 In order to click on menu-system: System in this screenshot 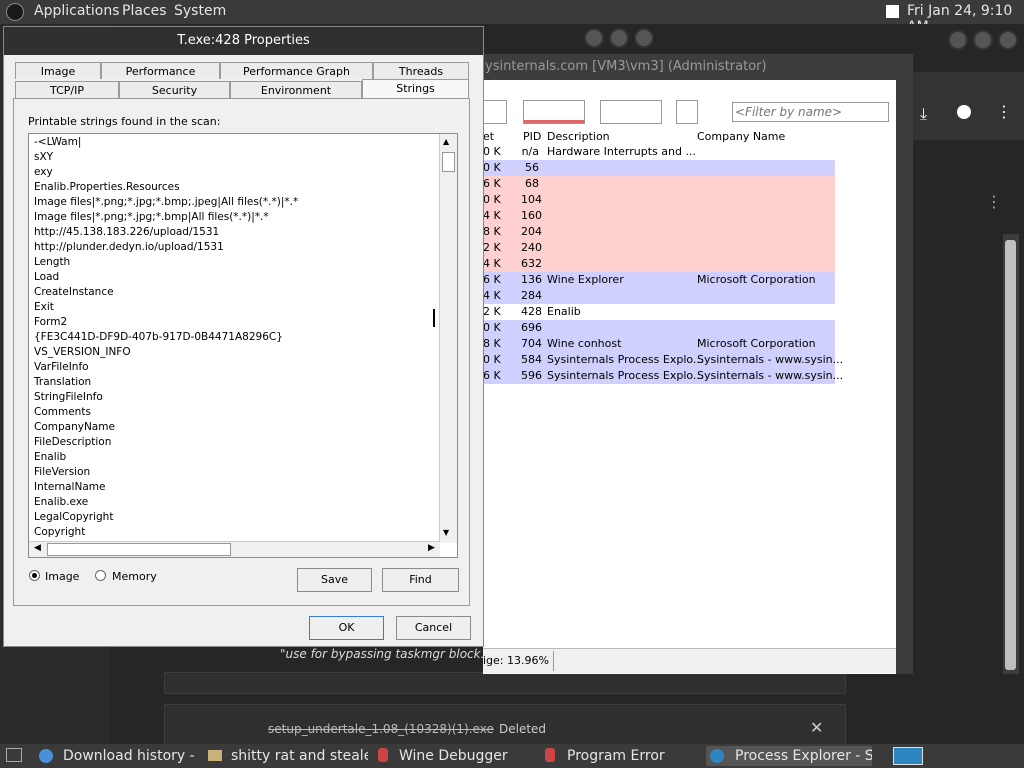, I will do `click(200, 11)`.